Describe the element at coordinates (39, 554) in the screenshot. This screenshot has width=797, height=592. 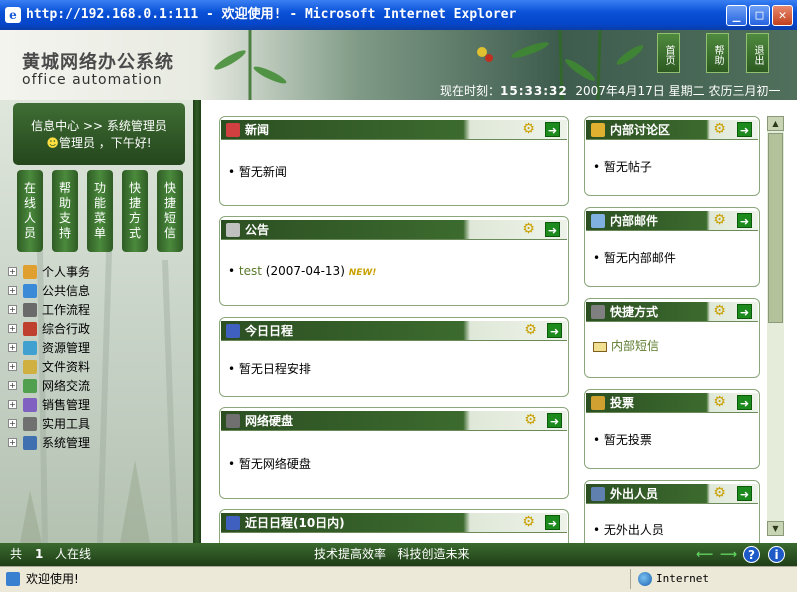
I see `online-count: 1` at that location.